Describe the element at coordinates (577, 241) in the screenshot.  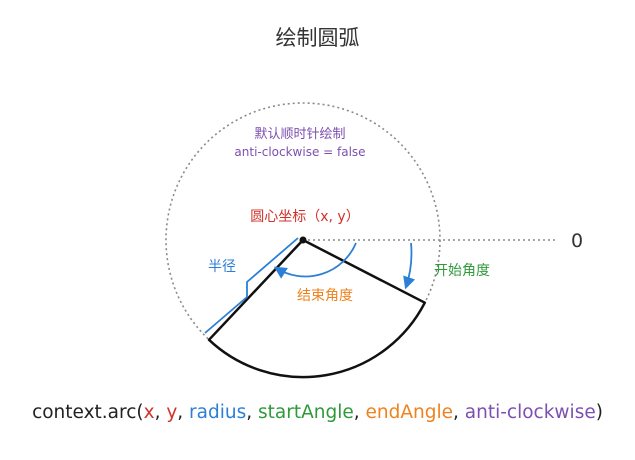
I see `zero-angle-label: 0` at that location.